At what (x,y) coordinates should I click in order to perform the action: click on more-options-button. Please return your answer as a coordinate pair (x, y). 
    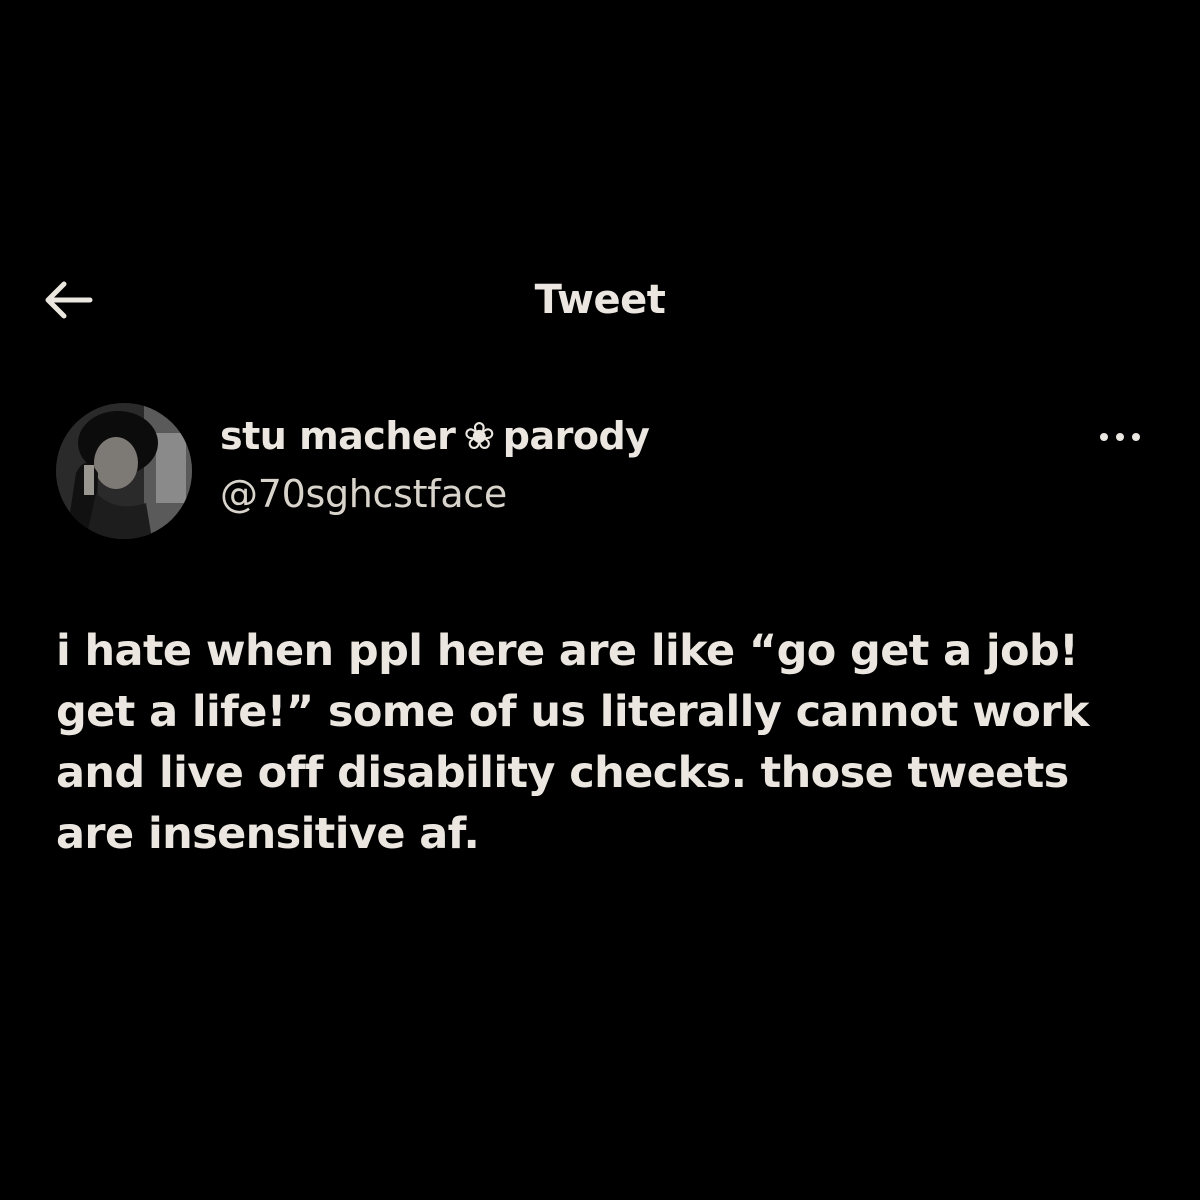
    Looking at the image, I should click on (1120, 437).